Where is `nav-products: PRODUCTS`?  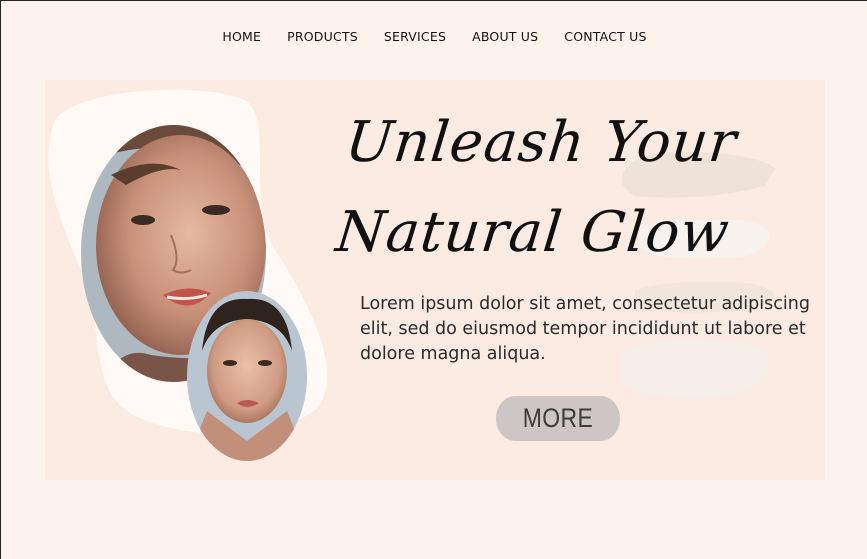 nav-products: PRODUCTS is located at coordinates (322, 36).